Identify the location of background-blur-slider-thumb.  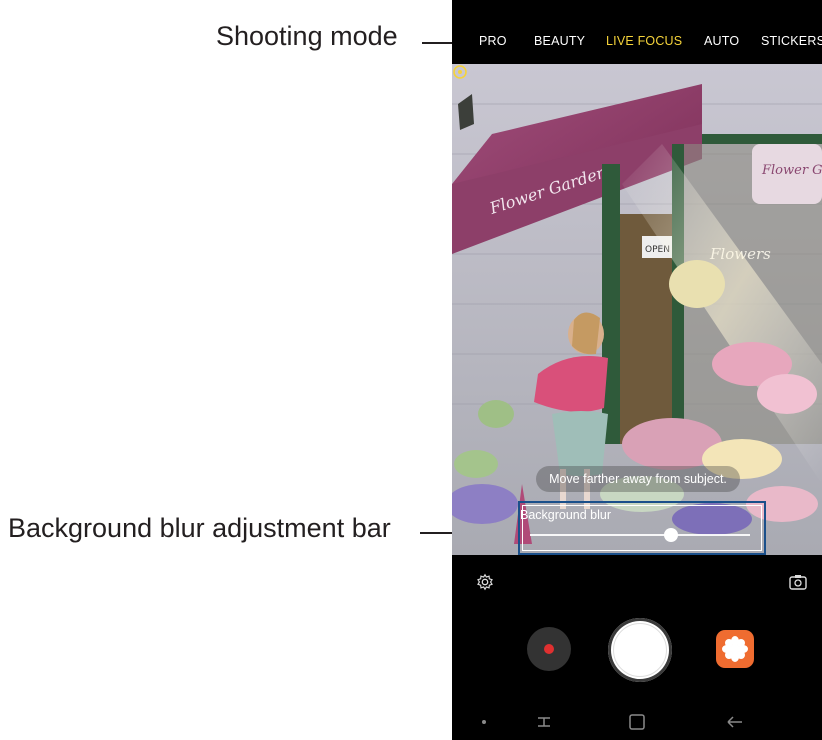
(670, 535).